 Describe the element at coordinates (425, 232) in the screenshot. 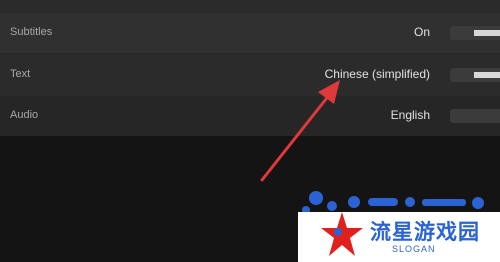

I see `watermark-brand-name: 流星游戏园` at that location.